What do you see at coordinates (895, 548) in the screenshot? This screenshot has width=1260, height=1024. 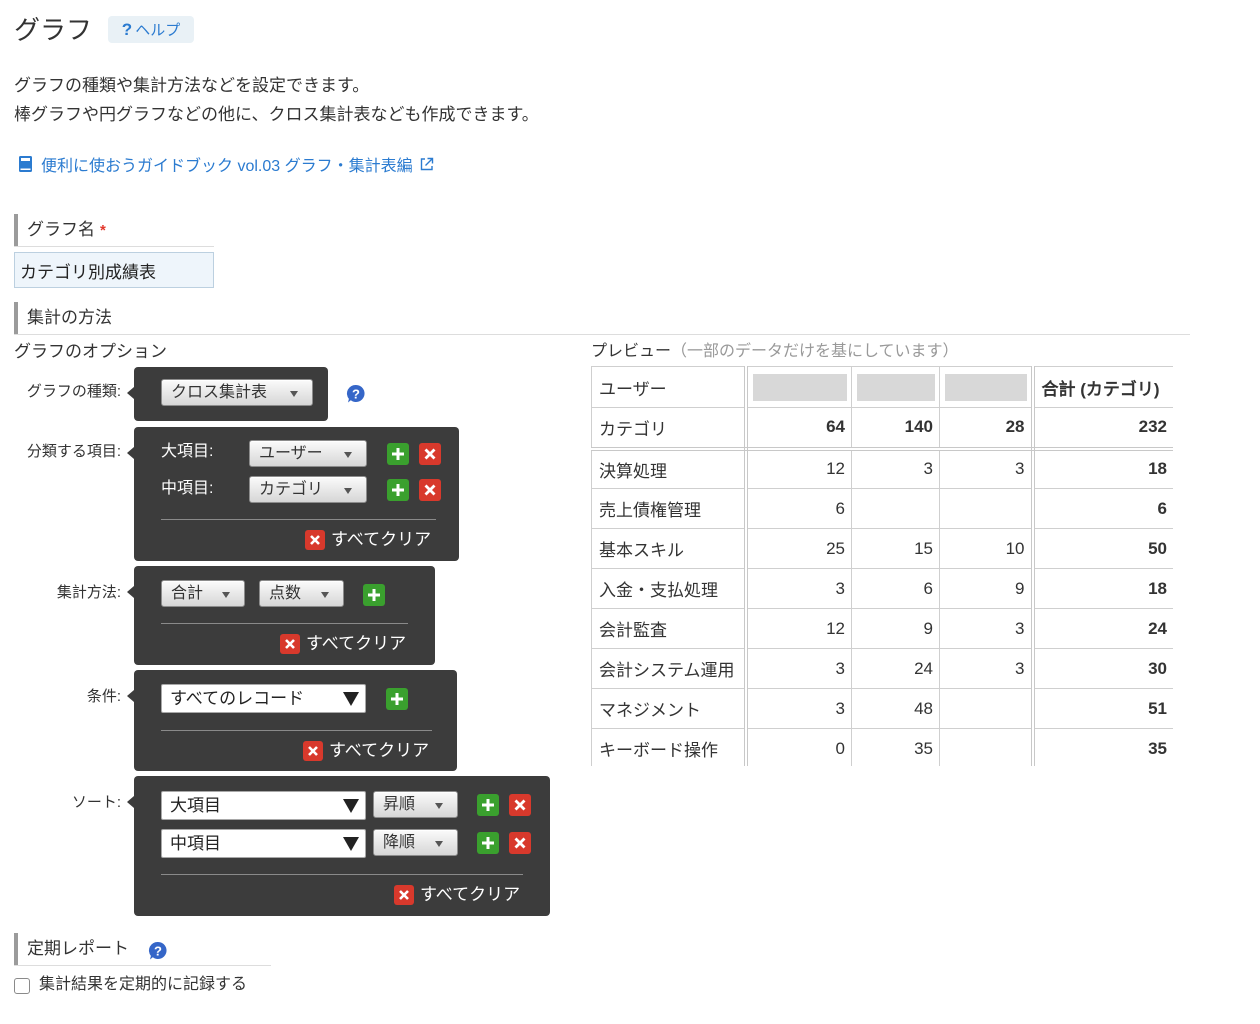 I see `value-cell: 15` at bounding box center [895, 548].